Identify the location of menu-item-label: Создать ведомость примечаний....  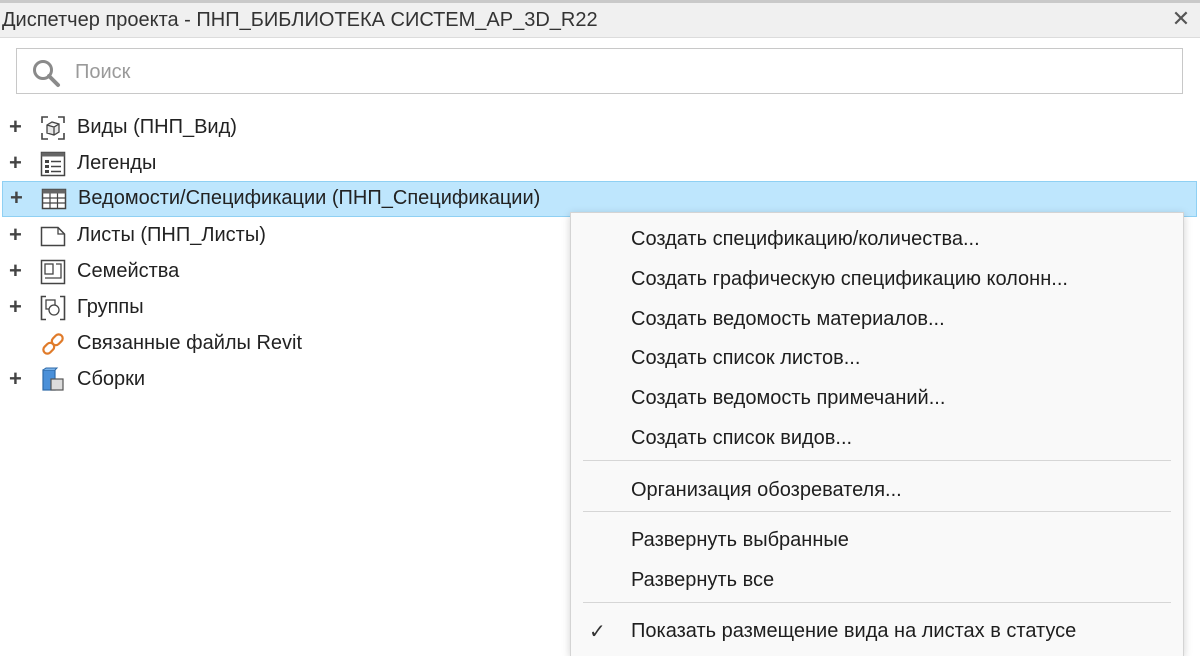
(788, 398).